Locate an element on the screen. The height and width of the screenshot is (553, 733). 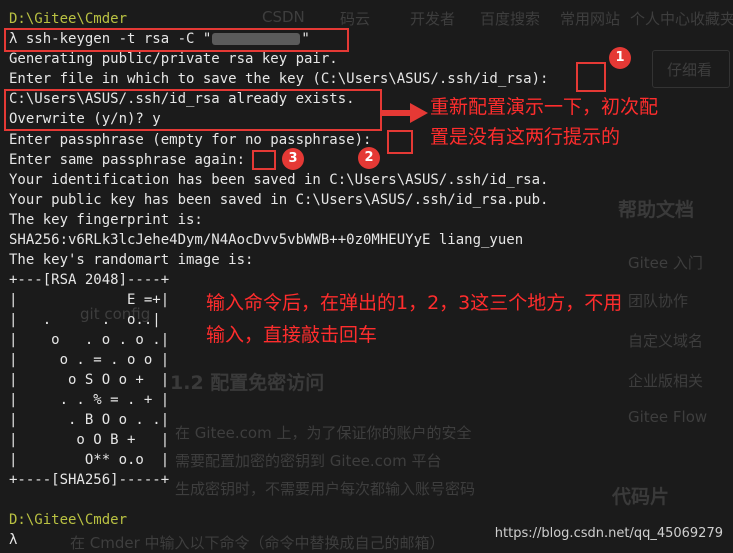
terminal-output-line: The key's randomart image is: is located at coordinates (131, 260).